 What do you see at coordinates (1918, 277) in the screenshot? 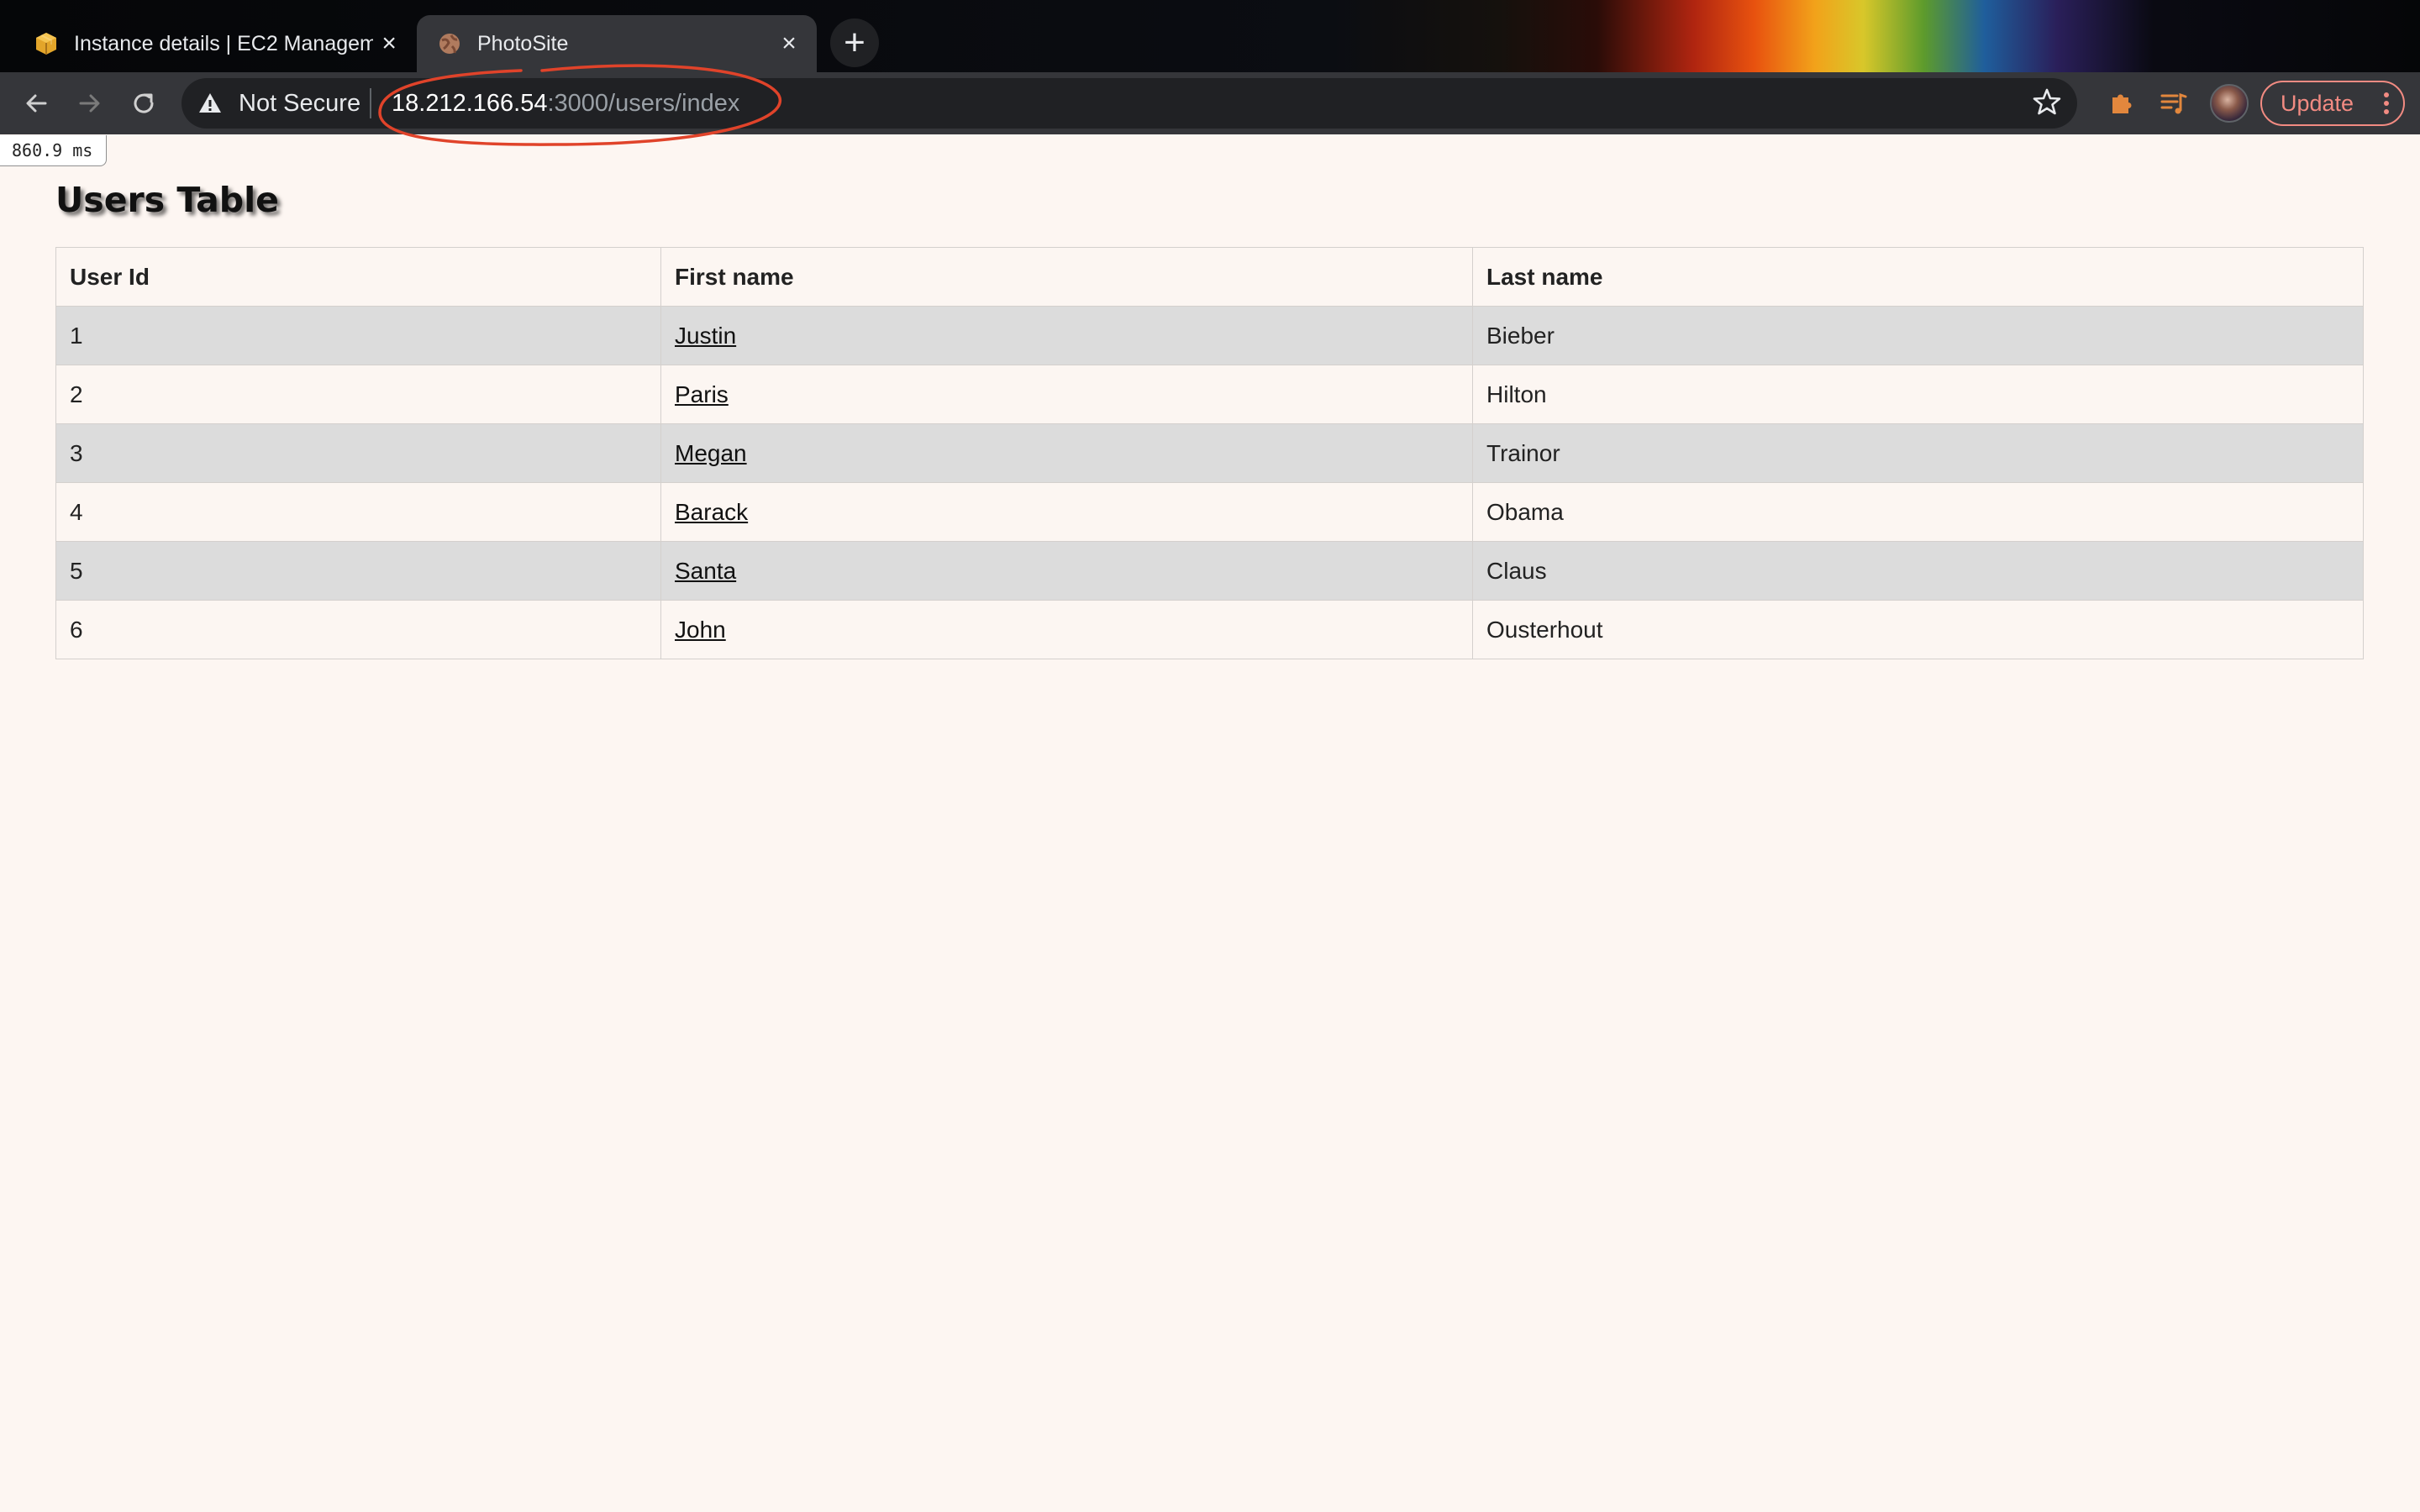
I see `column-header-last-name: Last name` at bounding box center [1918, 277].